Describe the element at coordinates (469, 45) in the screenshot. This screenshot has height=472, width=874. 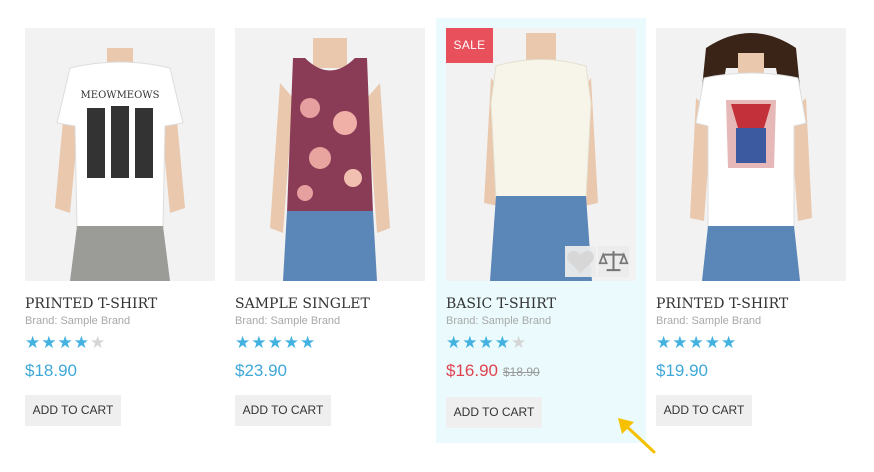
I see `sale-badge: SALE` at that location.